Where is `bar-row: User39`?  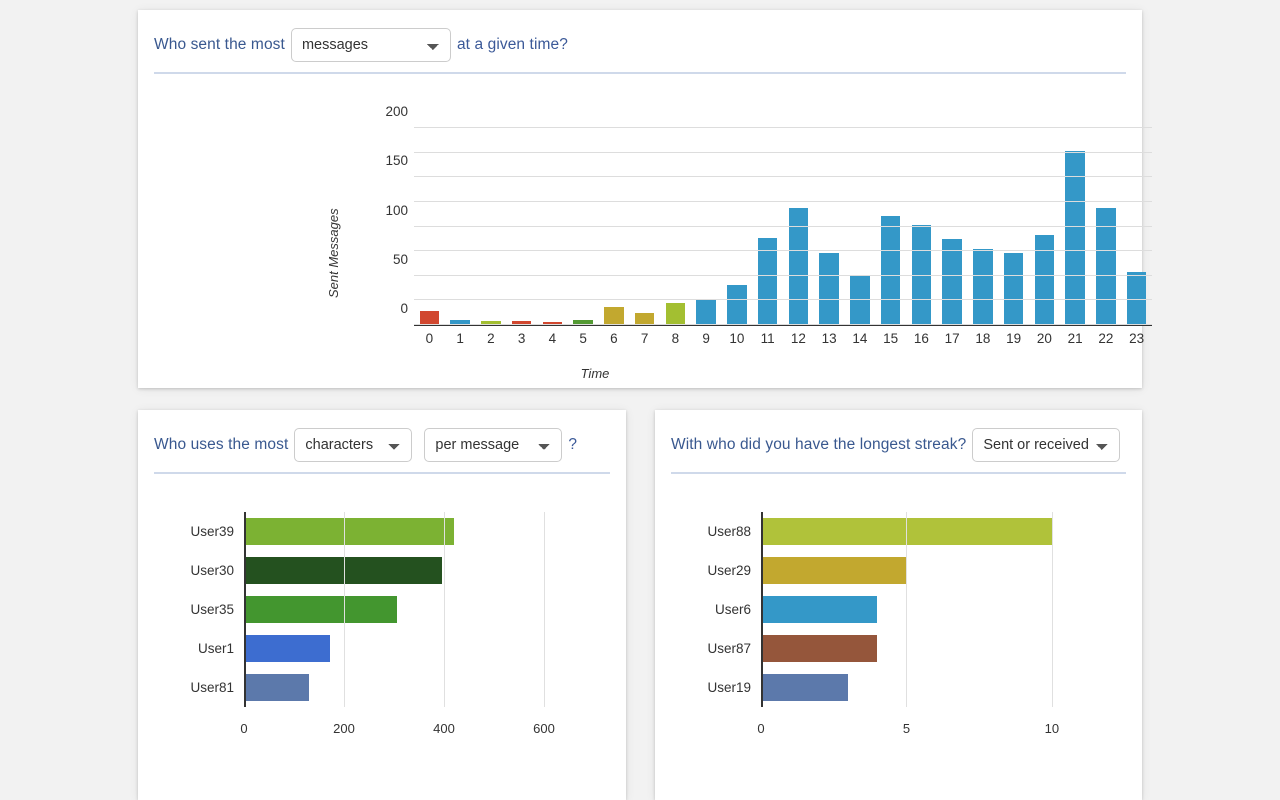 bar-row: User39 is located at coordinates (382, 531).